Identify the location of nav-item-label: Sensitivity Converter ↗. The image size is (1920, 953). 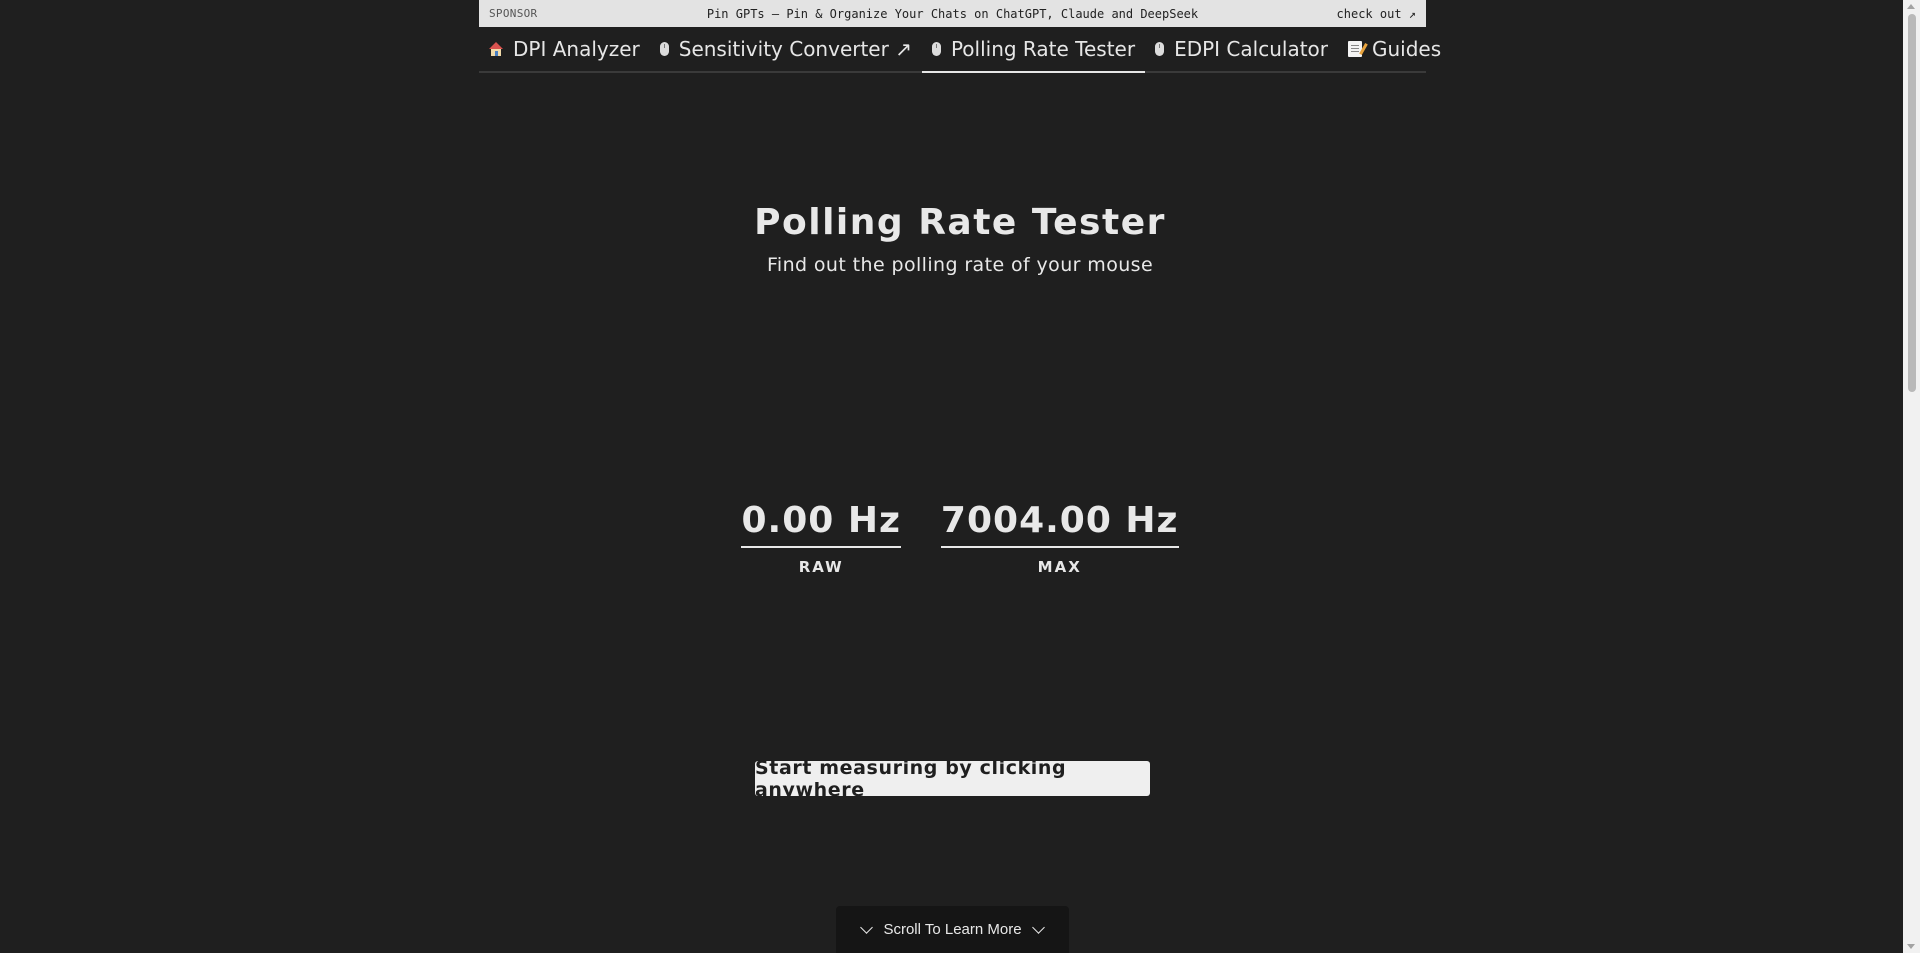
(795, 49).